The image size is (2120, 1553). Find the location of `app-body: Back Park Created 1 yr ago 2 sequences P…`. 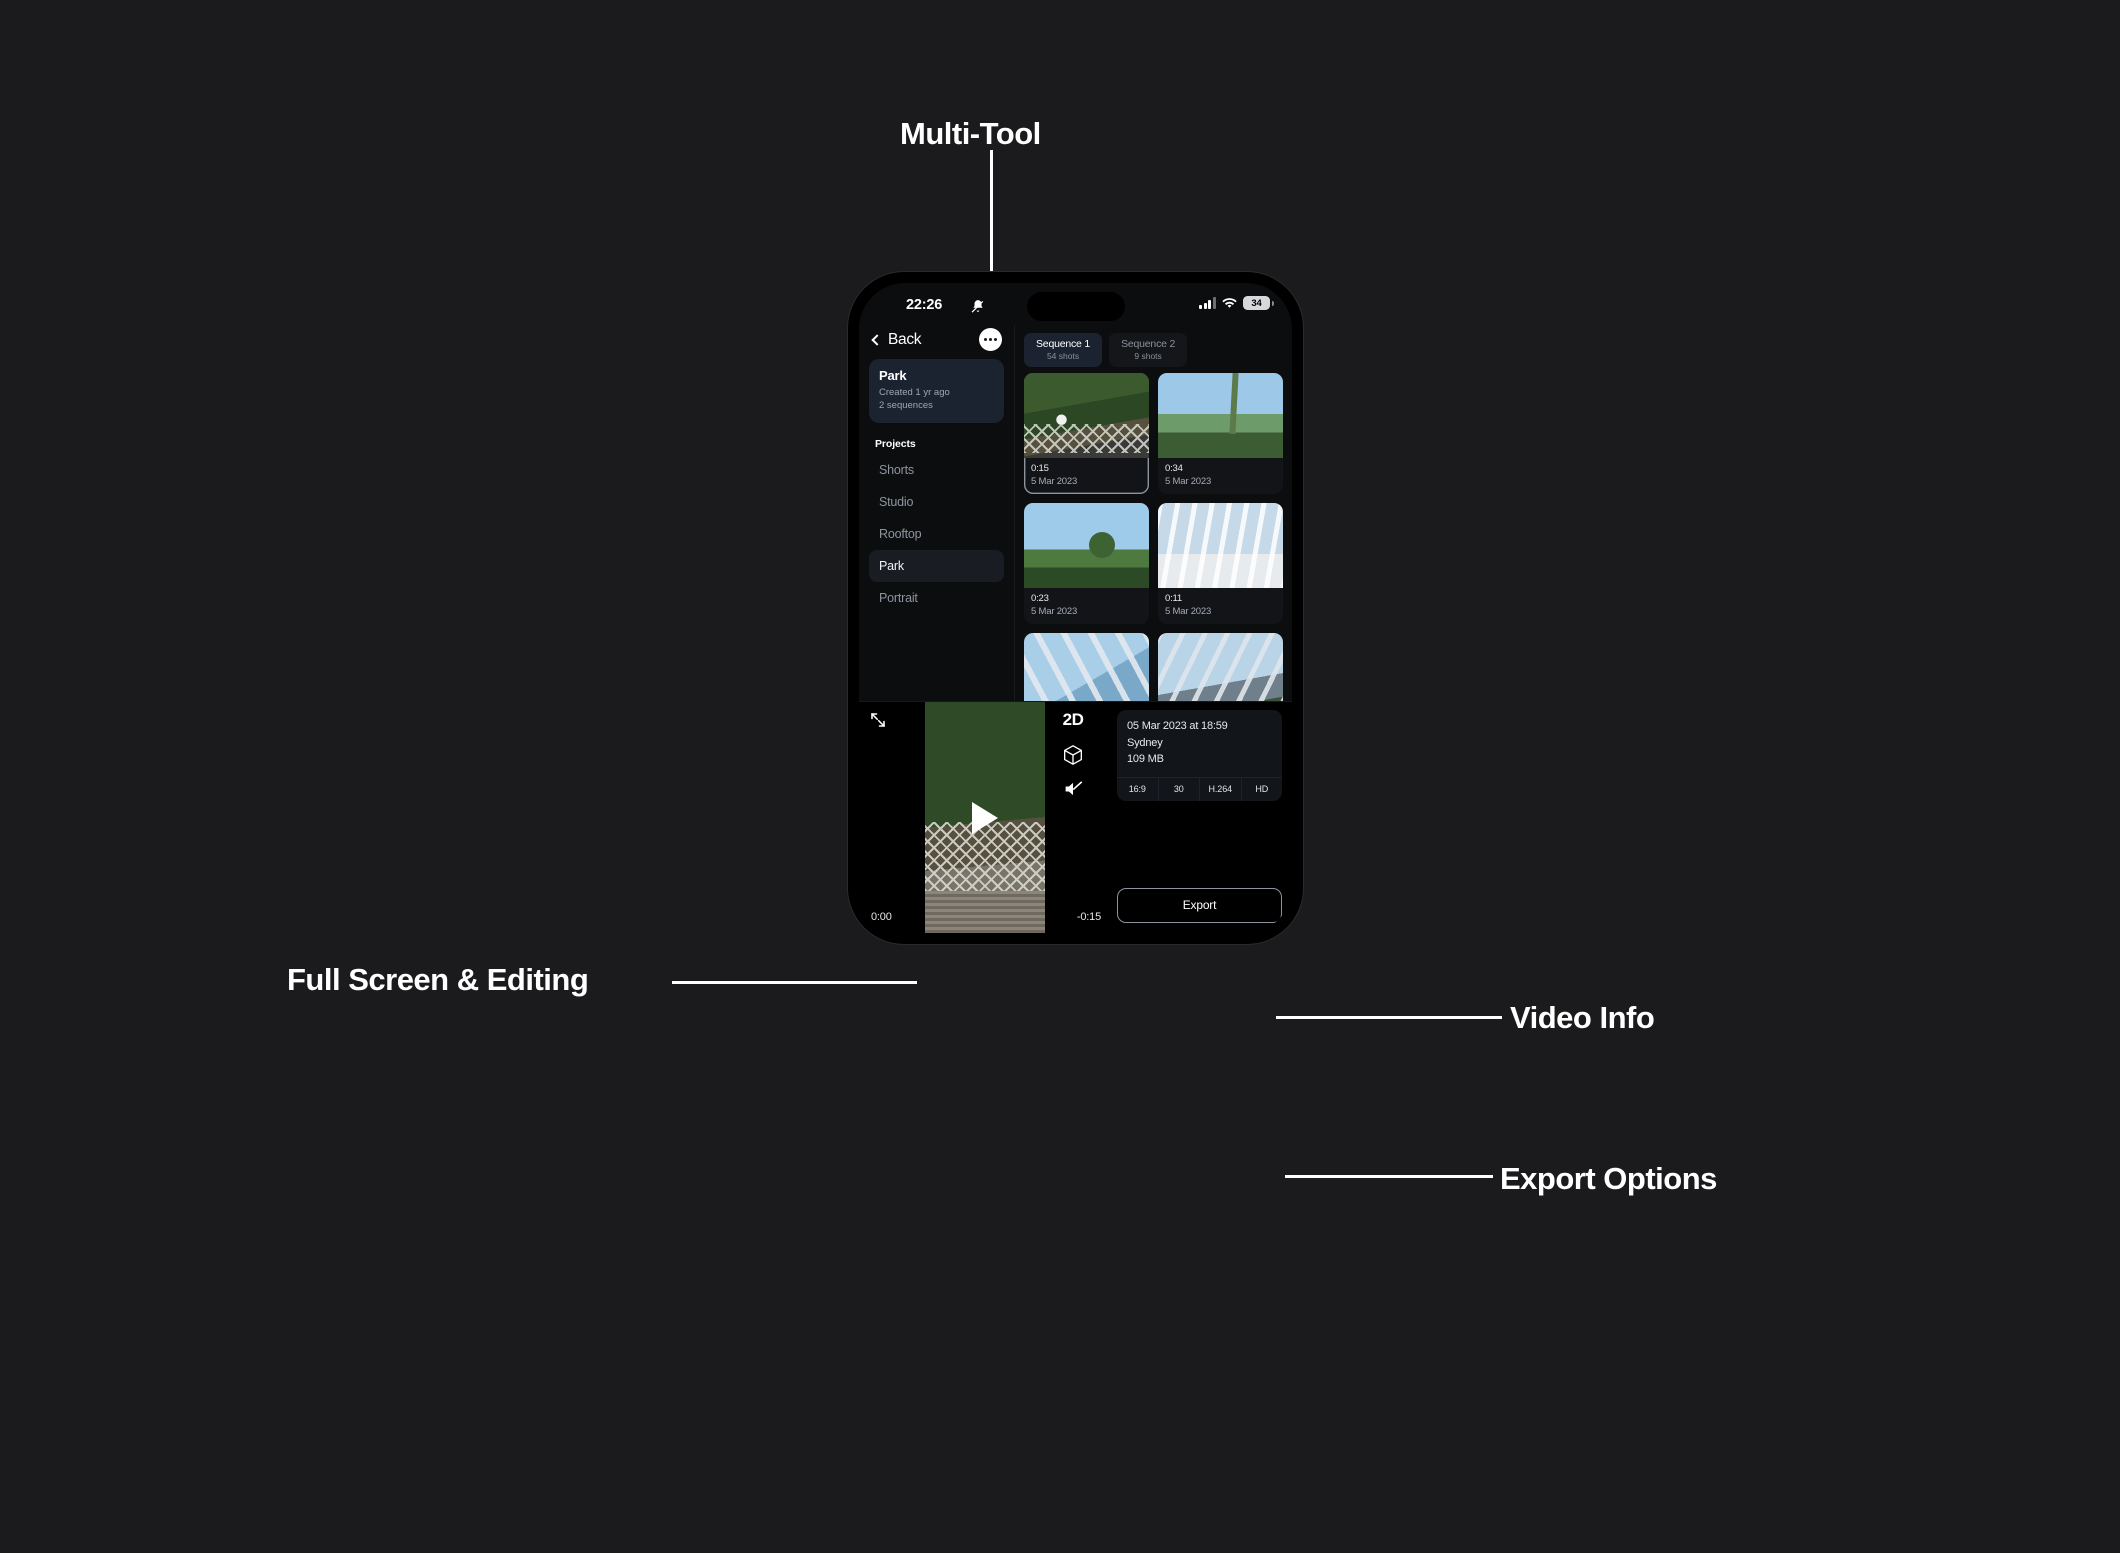

app-body: Back Park Created 1 yr ago 2 sequences P… is located at coordinates (1075, 513).